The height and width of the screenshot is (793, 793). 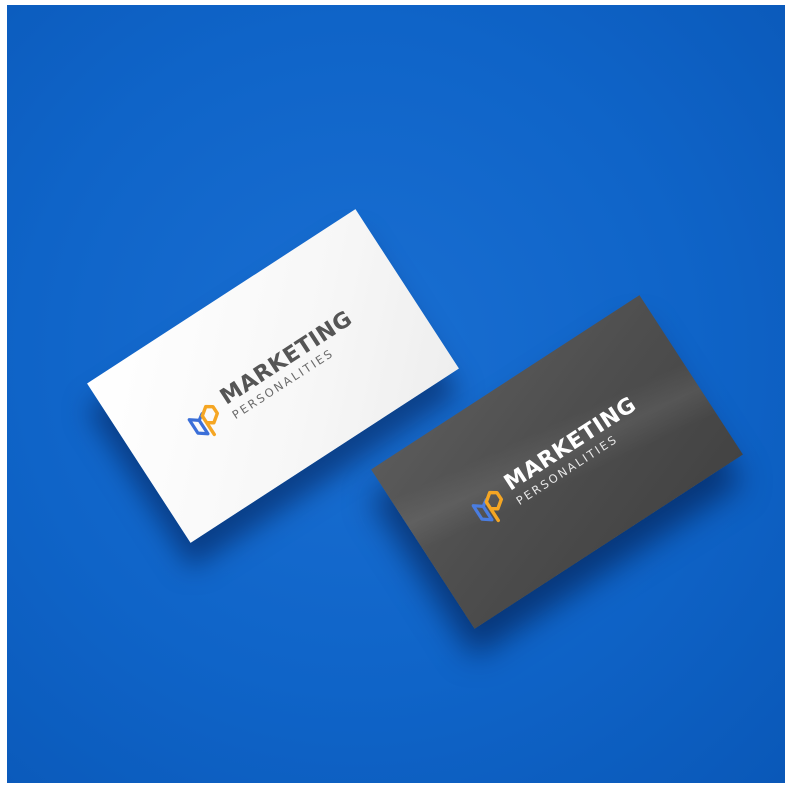 I want to click on brand-logo: MARKETING PERSONALITIES, so click(x=272, y=375).